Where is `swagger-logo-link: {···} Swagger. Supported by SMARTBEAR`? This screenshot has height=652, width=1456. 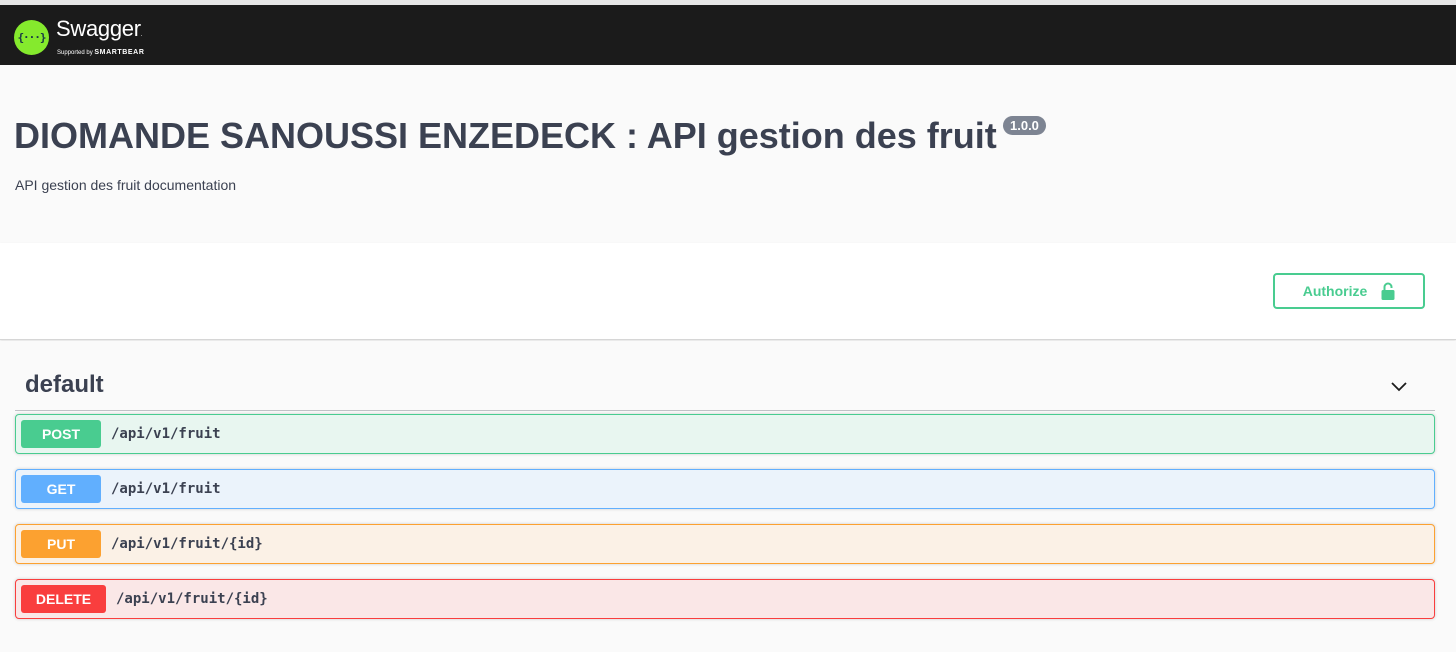 swagger-logo-link: {···} Swagger. Supported by SMARTBEAR is located at coordinates (79, 37).